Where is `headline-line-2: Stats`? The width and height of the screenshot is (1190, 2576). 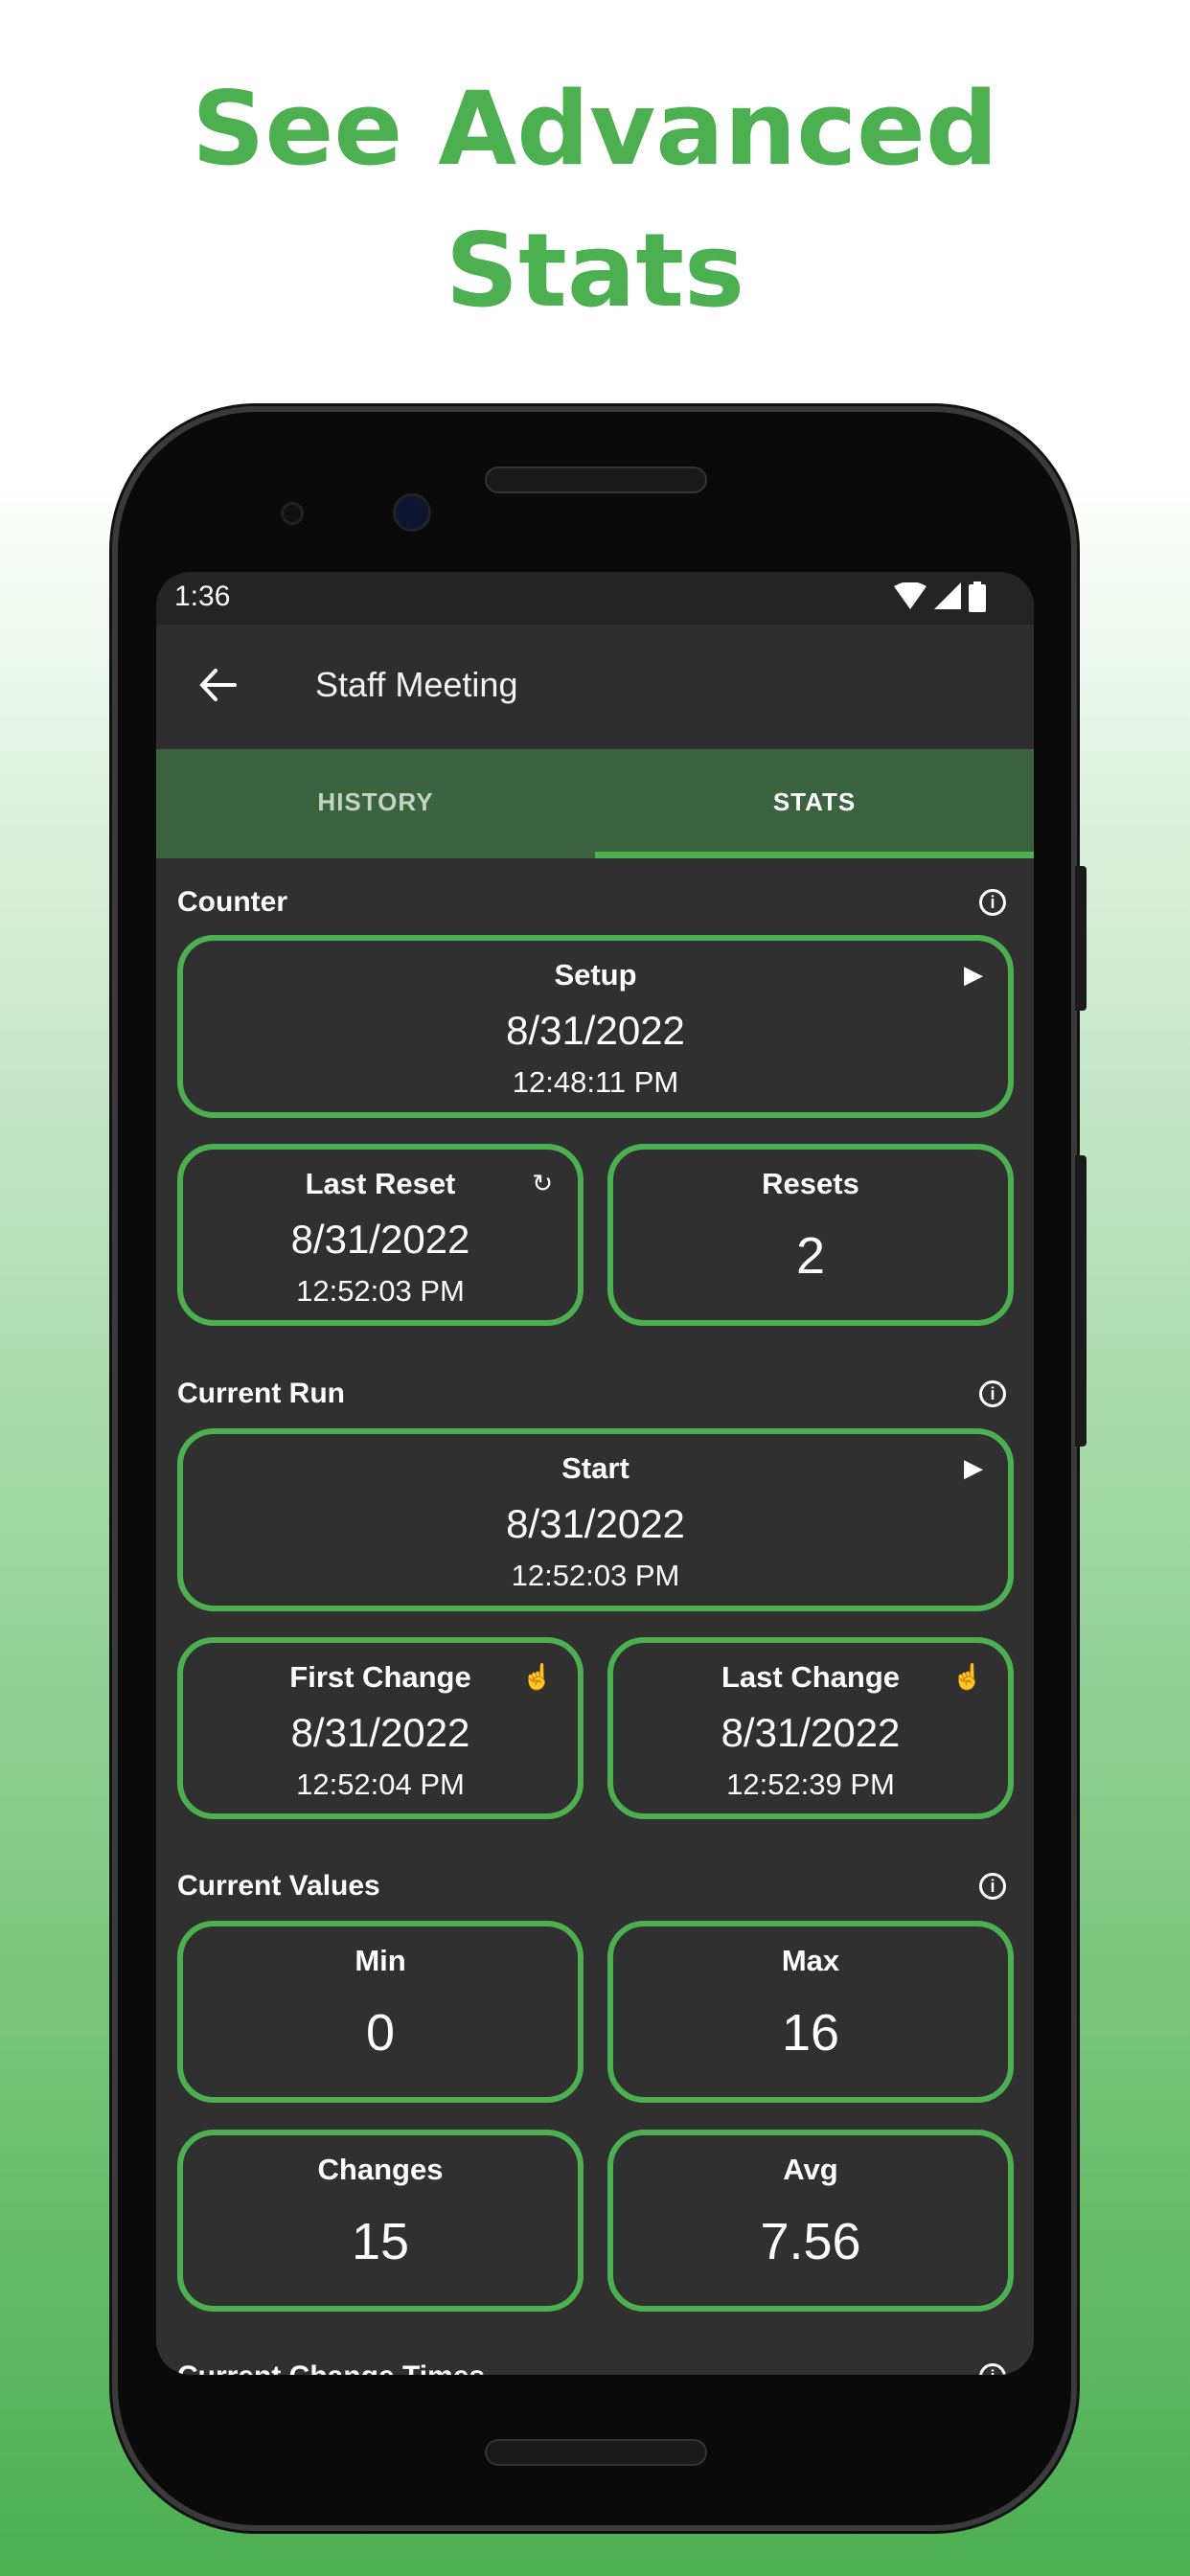 headline-line-2: Stats is located at coordinates (595, 271).